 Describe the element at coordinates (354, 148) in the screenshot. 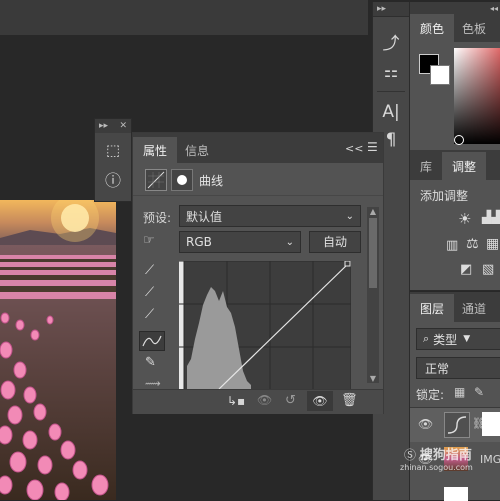

I see `collapse-button: <<` at that location.